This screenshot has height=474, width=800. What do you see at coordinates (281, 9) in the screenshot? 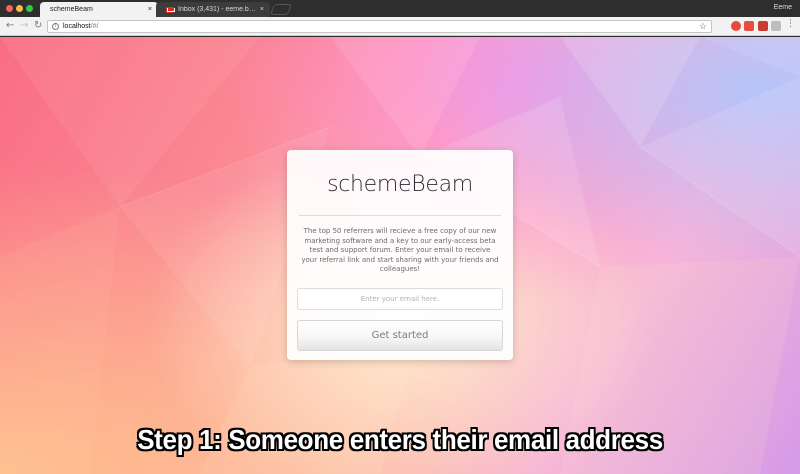
I see `new-tab-button` at bounding box center [281, 9].